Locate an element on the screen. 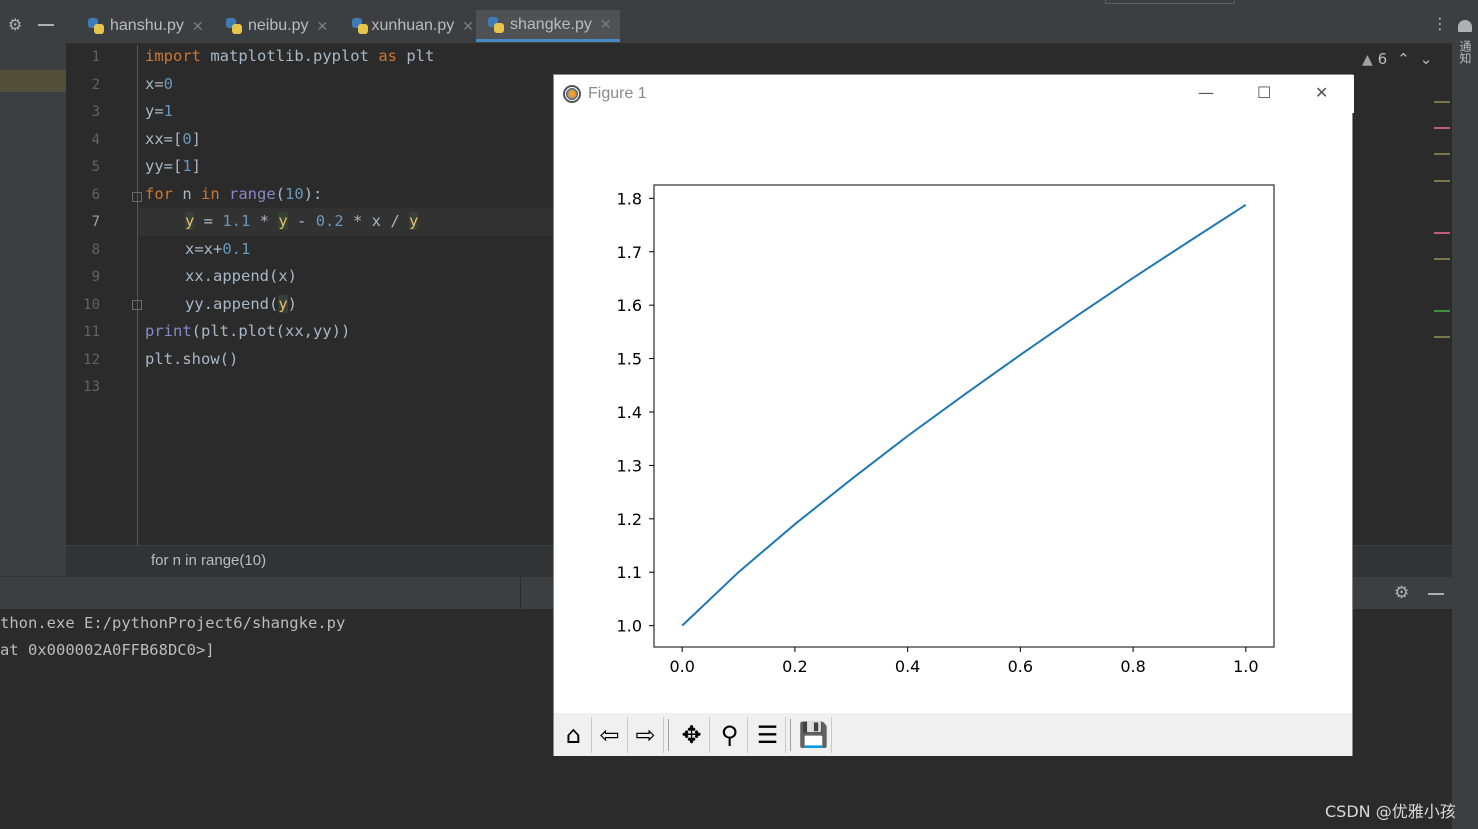 The height and width of the screenshot is (829, 1478). number: 0 is located at coordinates (187, 139).